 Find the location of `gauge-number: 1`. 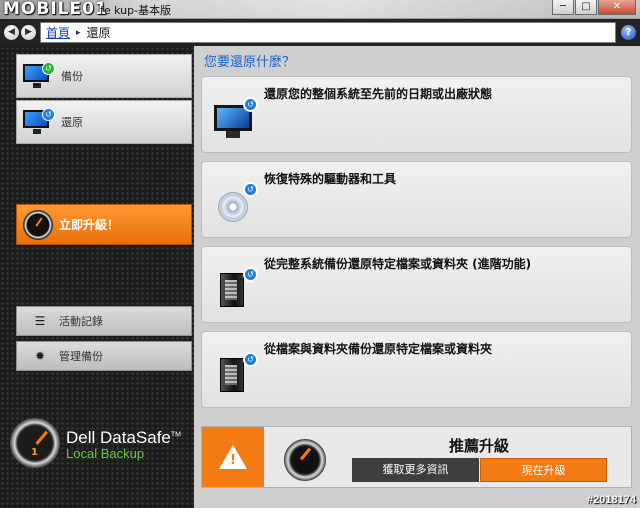

gauge-number: 1 is located at coordinates (34, 452).